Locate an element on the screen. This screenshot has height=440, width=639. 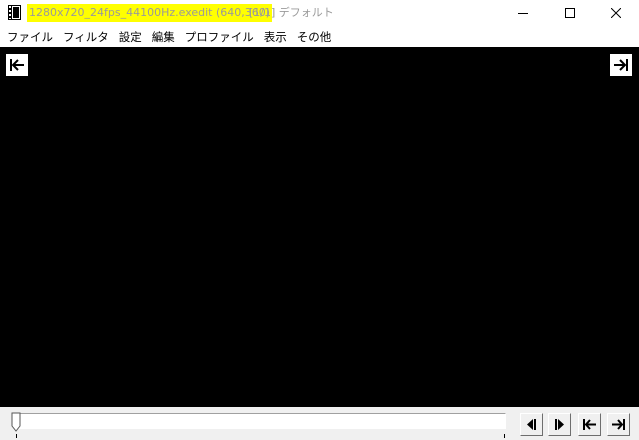
menu-bar: ファイル フィルタ 設定 編集 プロファイル 表示 その他 is located at coordinates (319, 37).